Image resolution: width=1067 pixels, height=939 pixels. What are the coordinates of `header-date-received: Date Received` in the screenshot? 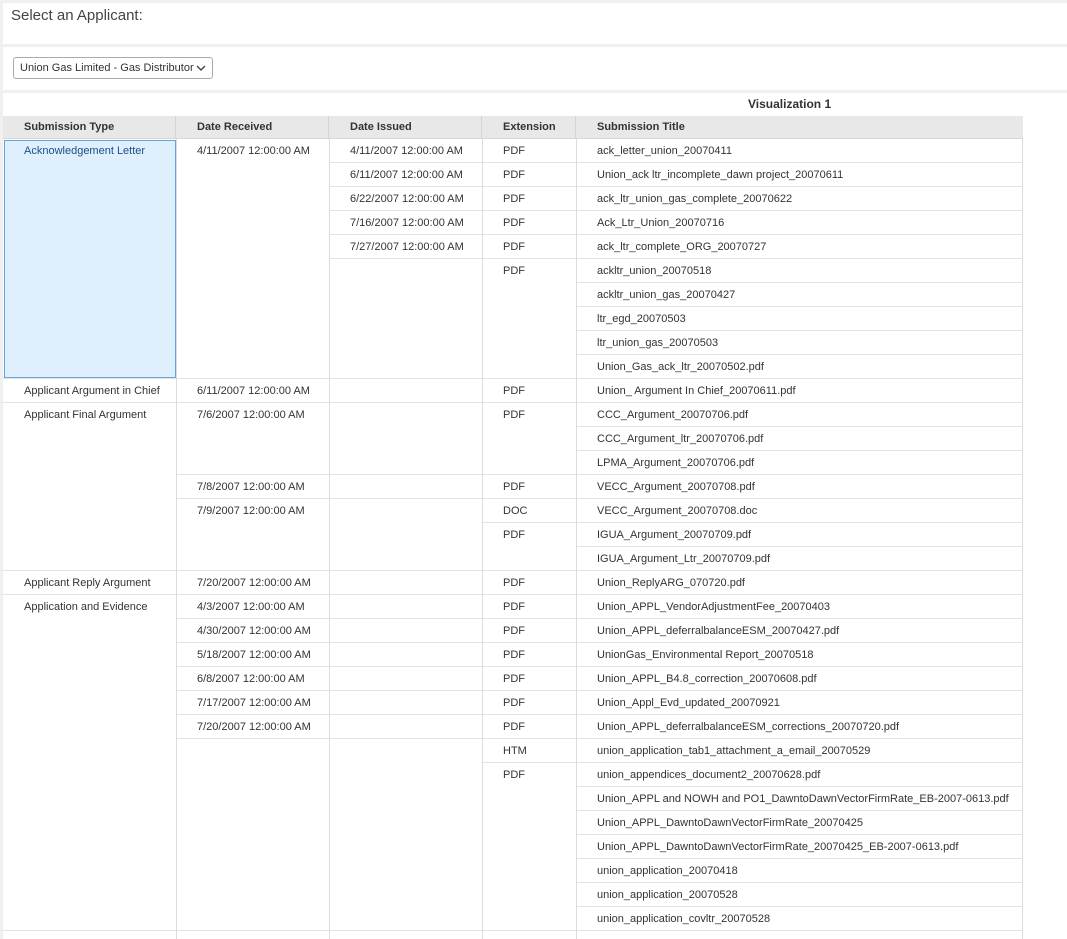 It's located at (252, 127).